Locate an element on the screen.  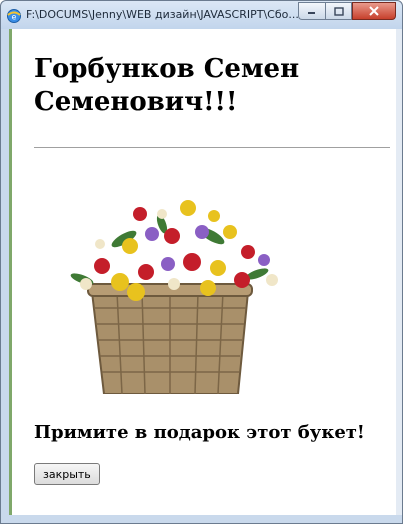
maximize-button is located at coordinates (338, 11).